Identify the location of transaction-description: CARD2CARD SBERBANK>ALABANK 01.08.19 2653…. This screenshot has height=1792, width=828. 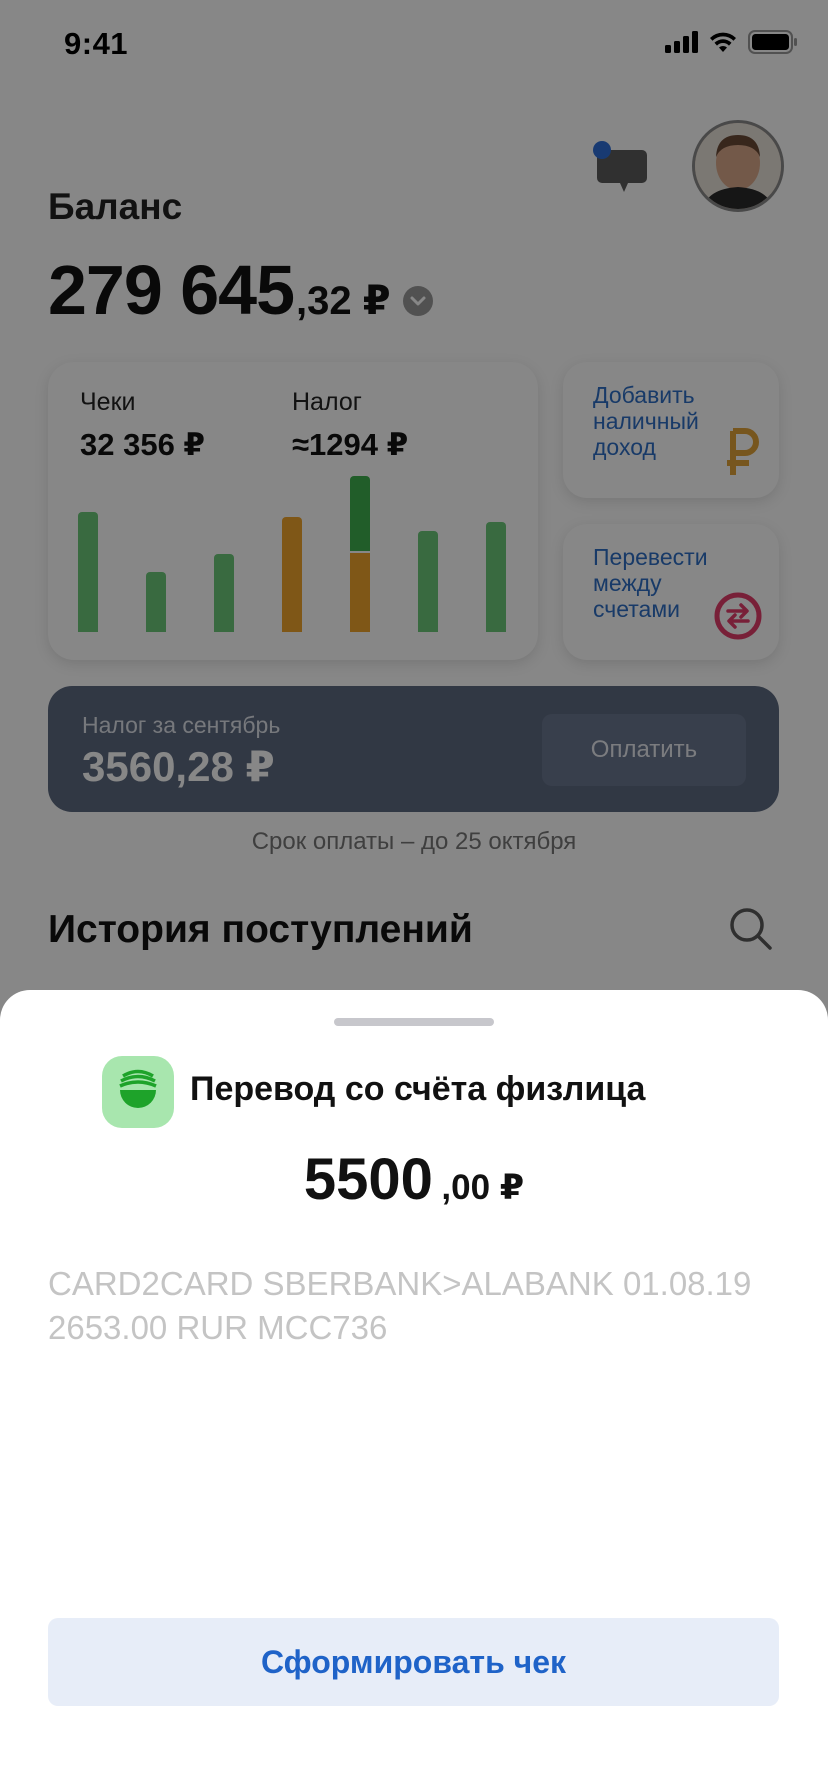
(400, 1305).